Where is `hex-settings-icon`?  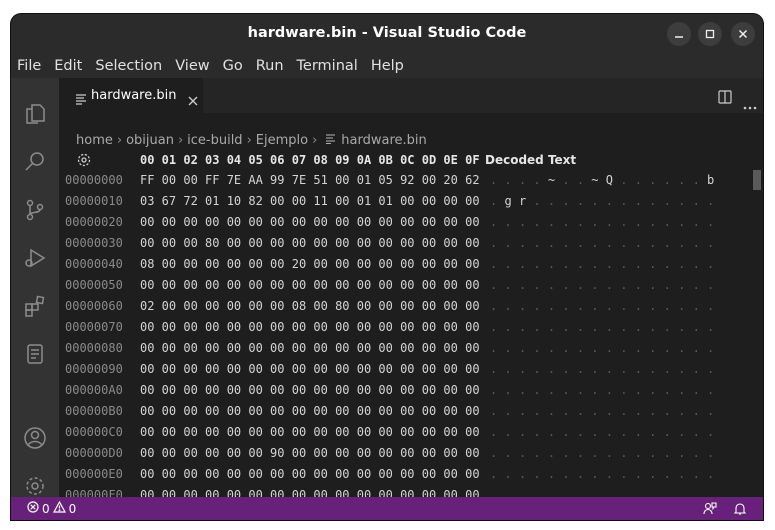 hex-settings-icon is located at coordinates (84, 161).